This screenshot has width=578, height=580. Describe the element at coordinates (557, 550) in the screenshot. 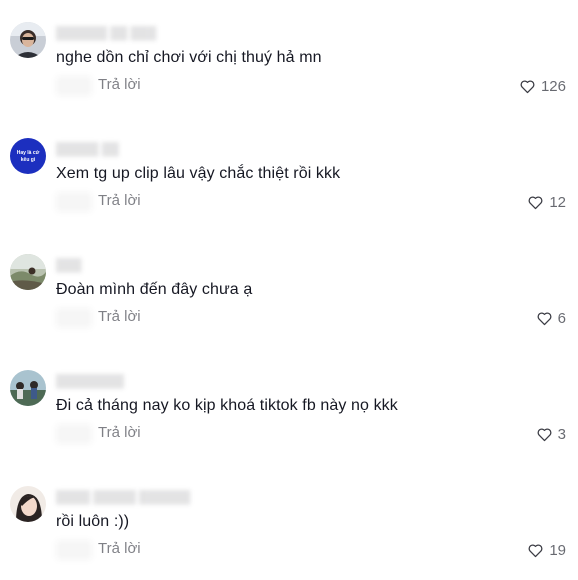

I see `like-count: 19` at that location.